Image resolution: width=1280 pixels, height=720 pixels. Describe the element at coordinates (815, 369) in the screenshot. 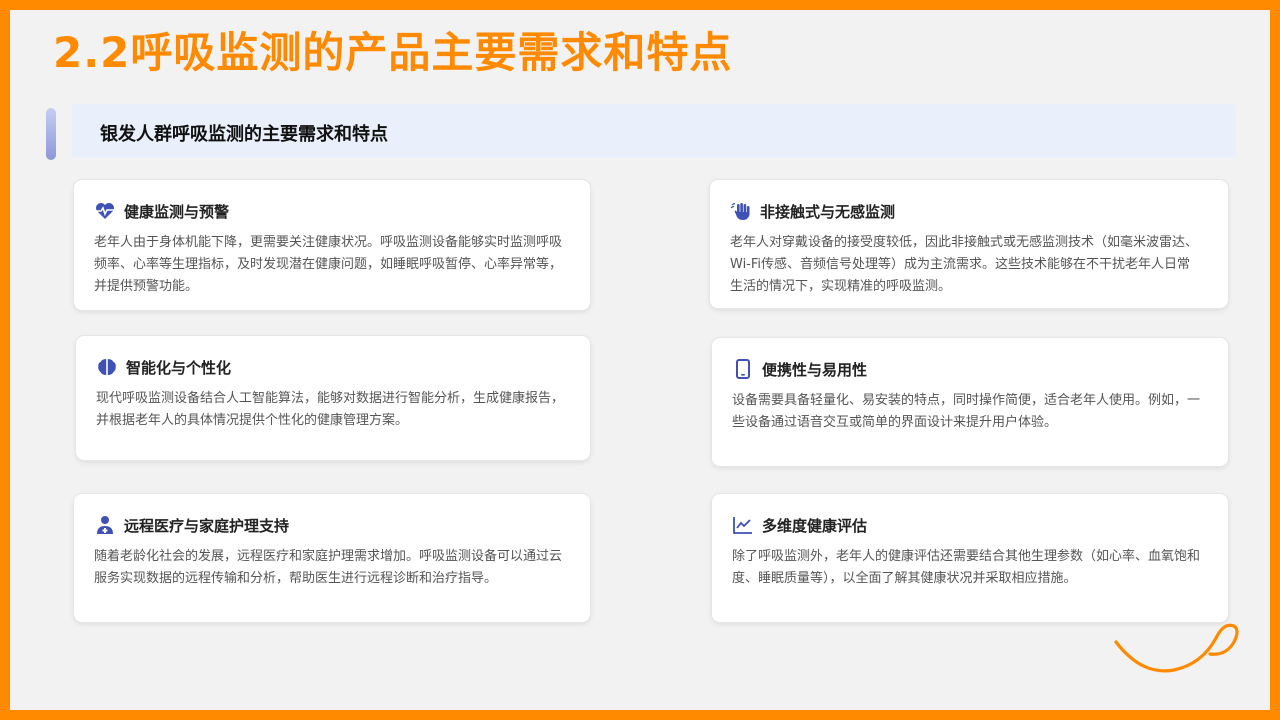

I see `card-title: 便携性与易用性` at that location.